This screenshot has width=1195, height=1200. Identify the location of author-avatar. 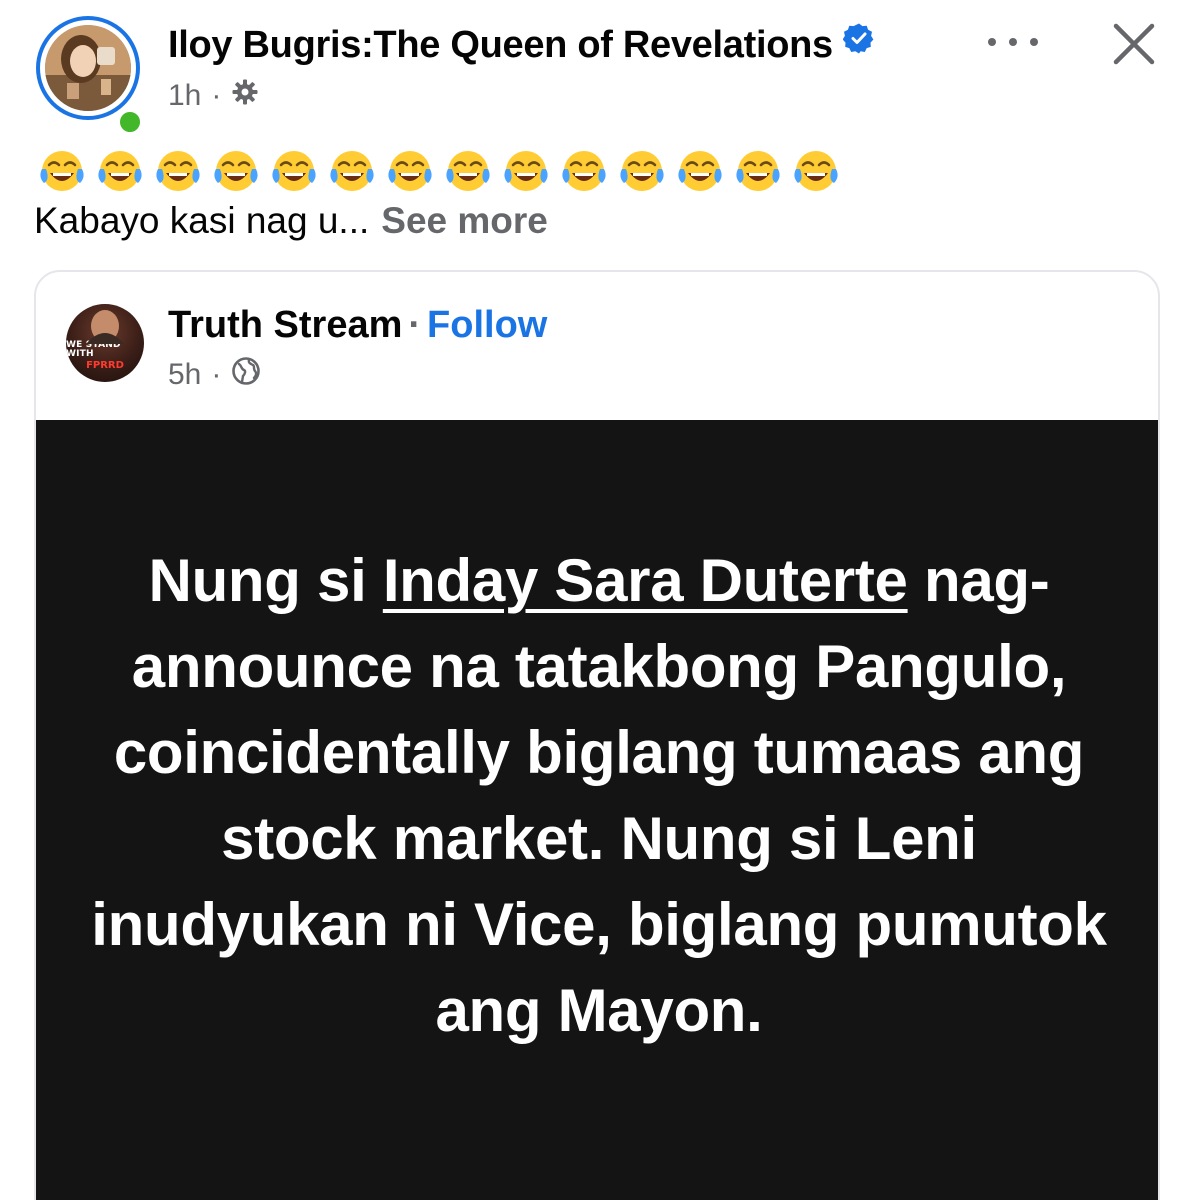
(91, 76).